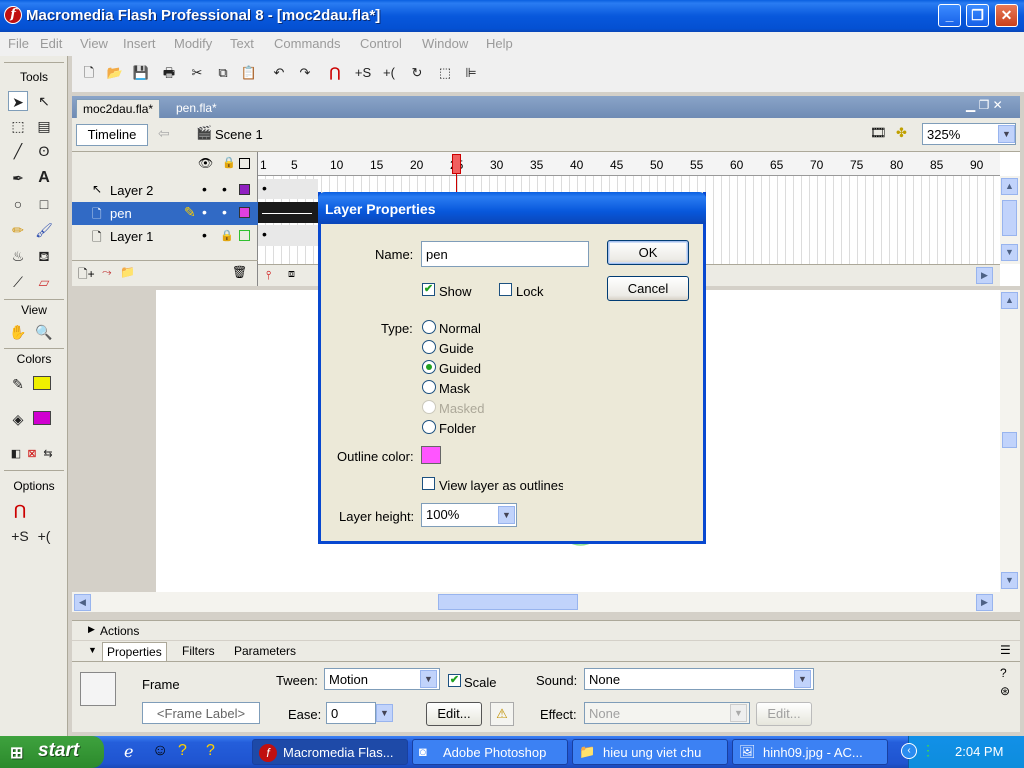 This screenshot has width=1024, height=768. Describe the element at coordinates (134, 651) in the screenshot. I see `tab-properties: Properties` at that location.